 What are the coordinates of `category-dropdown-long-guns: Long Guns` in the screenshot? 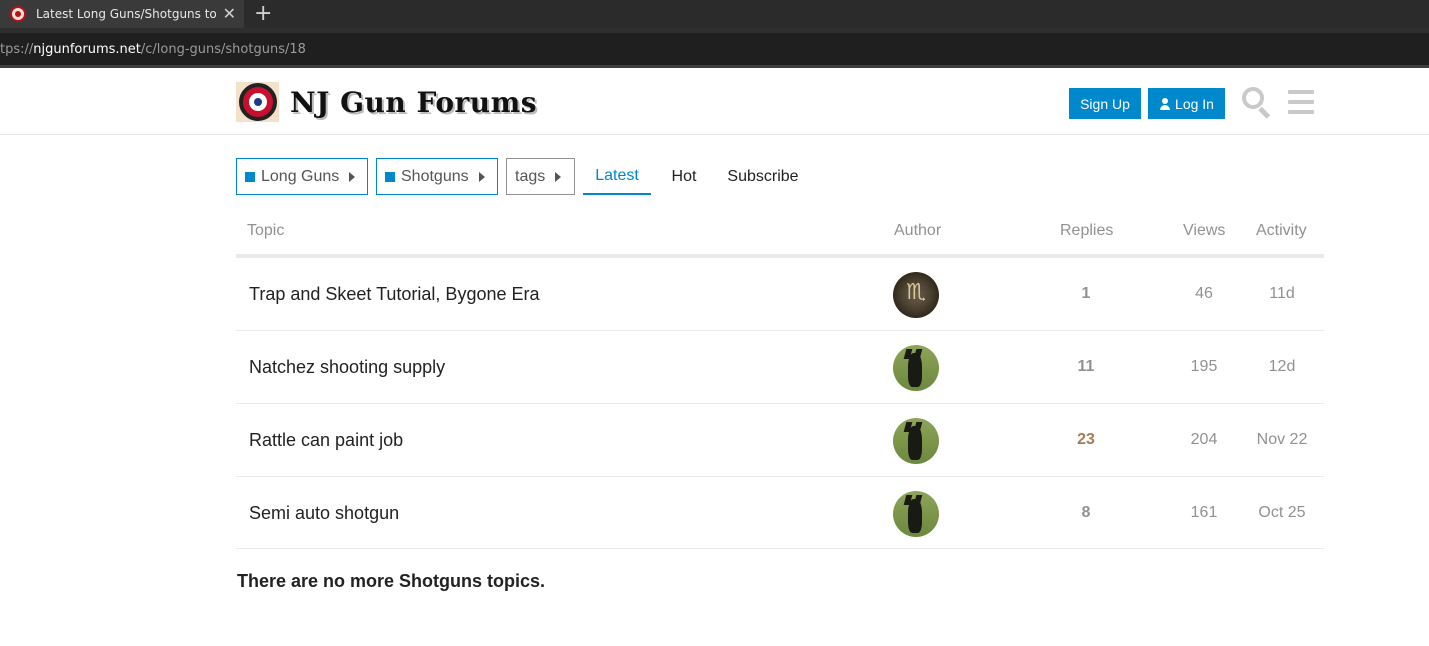 It's located at (302, 176).